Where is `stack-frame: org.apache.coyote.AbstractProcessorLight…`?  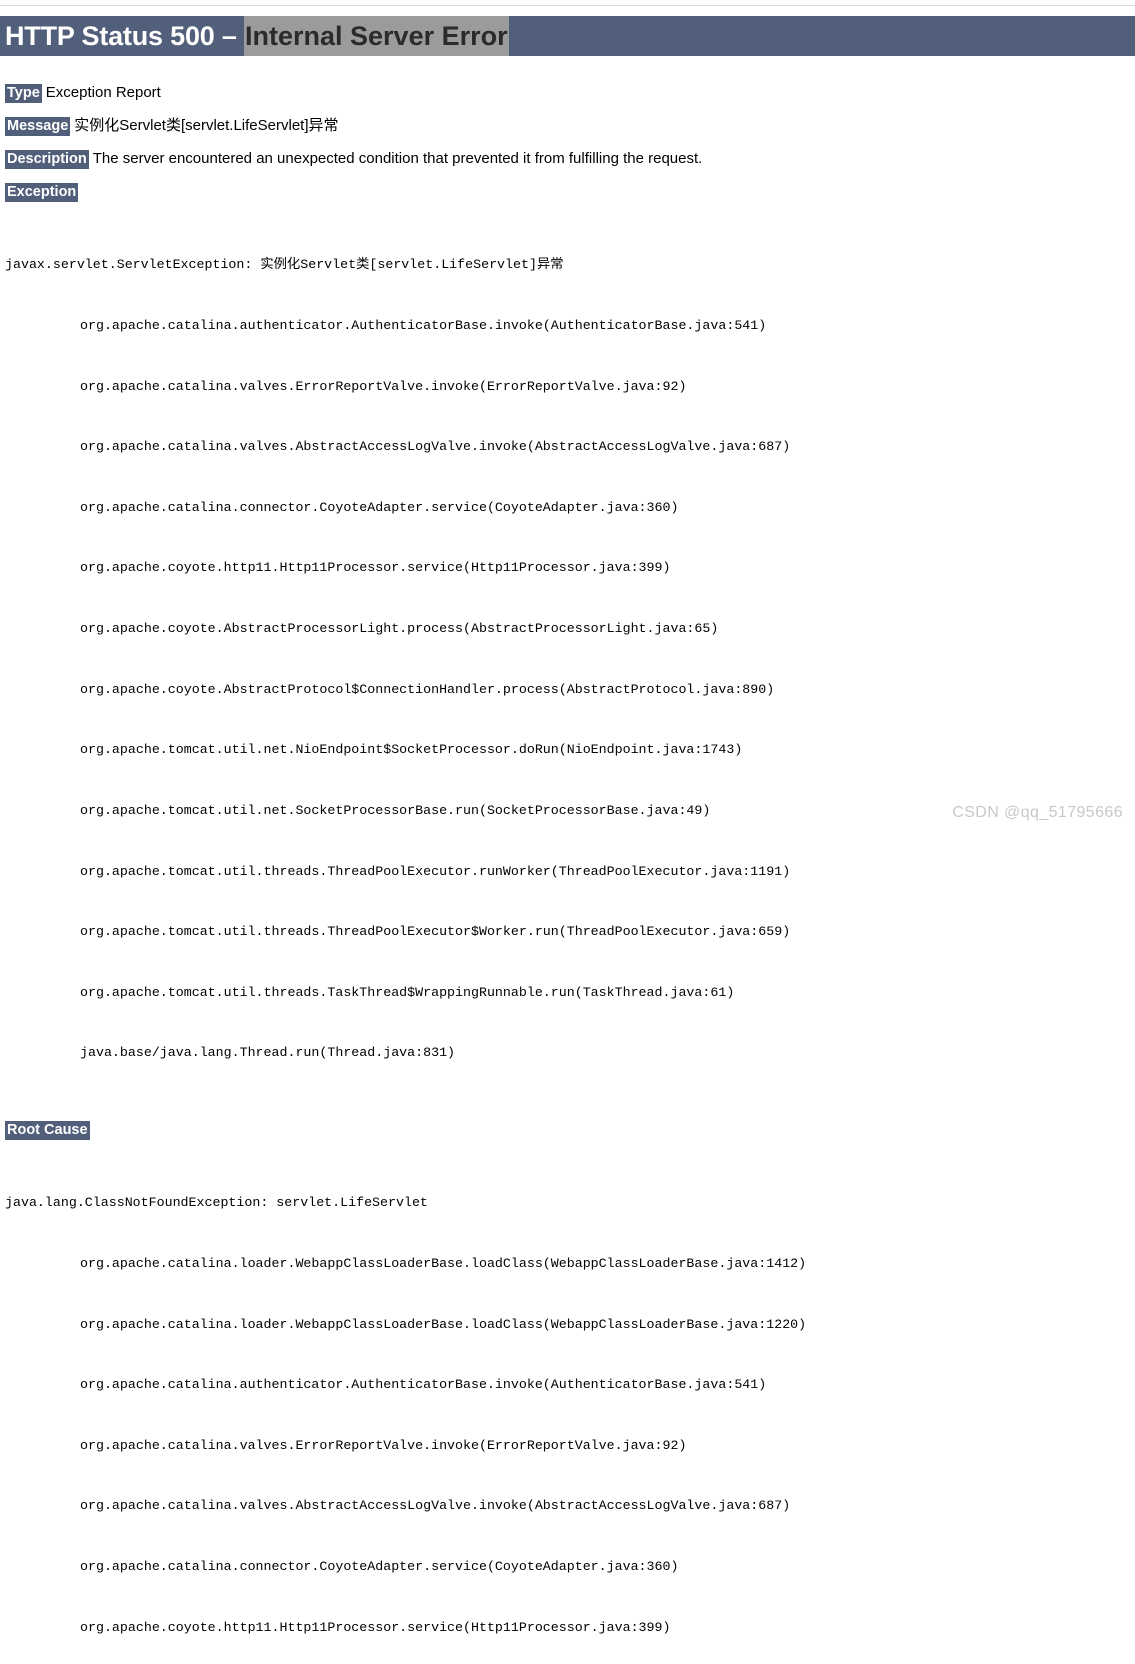
stack-frame: org.apache.coyote.AbstractProcessorLight… is located at coordinates (399, 629).